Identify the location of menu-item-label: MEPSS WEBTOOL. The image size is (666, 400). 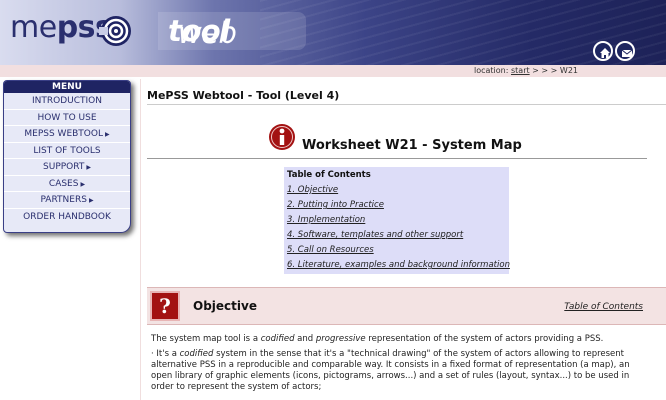
(63, 134).